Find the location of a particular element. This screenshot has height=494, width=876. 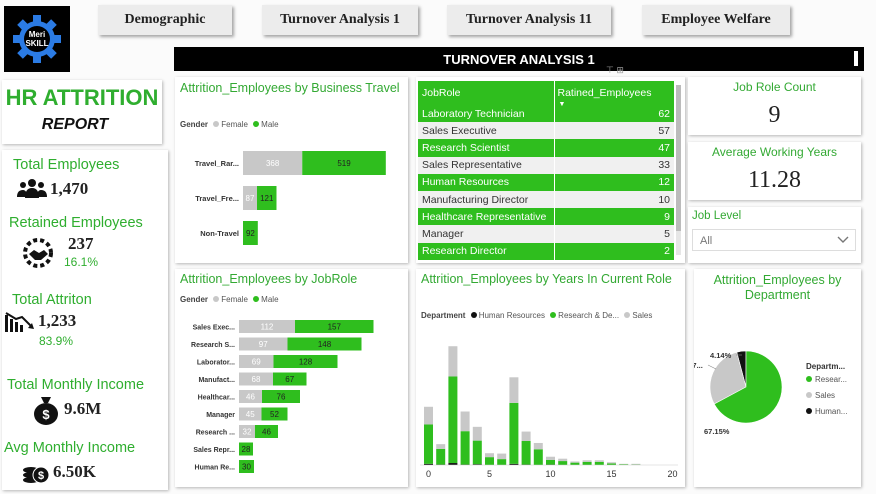

tab-turnover-analysis-11: Turnover Analysis 11 is located at coordinates (529, 20).